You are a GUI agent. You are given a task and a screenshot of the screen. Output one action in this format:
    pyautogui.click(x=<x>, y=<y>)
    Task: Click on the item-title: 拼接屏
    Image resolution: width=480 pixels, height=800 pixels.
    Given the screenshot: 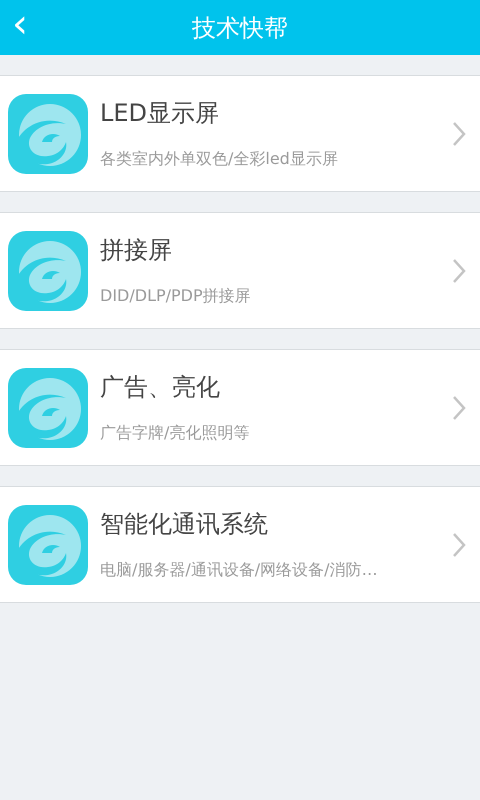 What is the action you would take?
    pyautogui.click(x=136, y=250)
    